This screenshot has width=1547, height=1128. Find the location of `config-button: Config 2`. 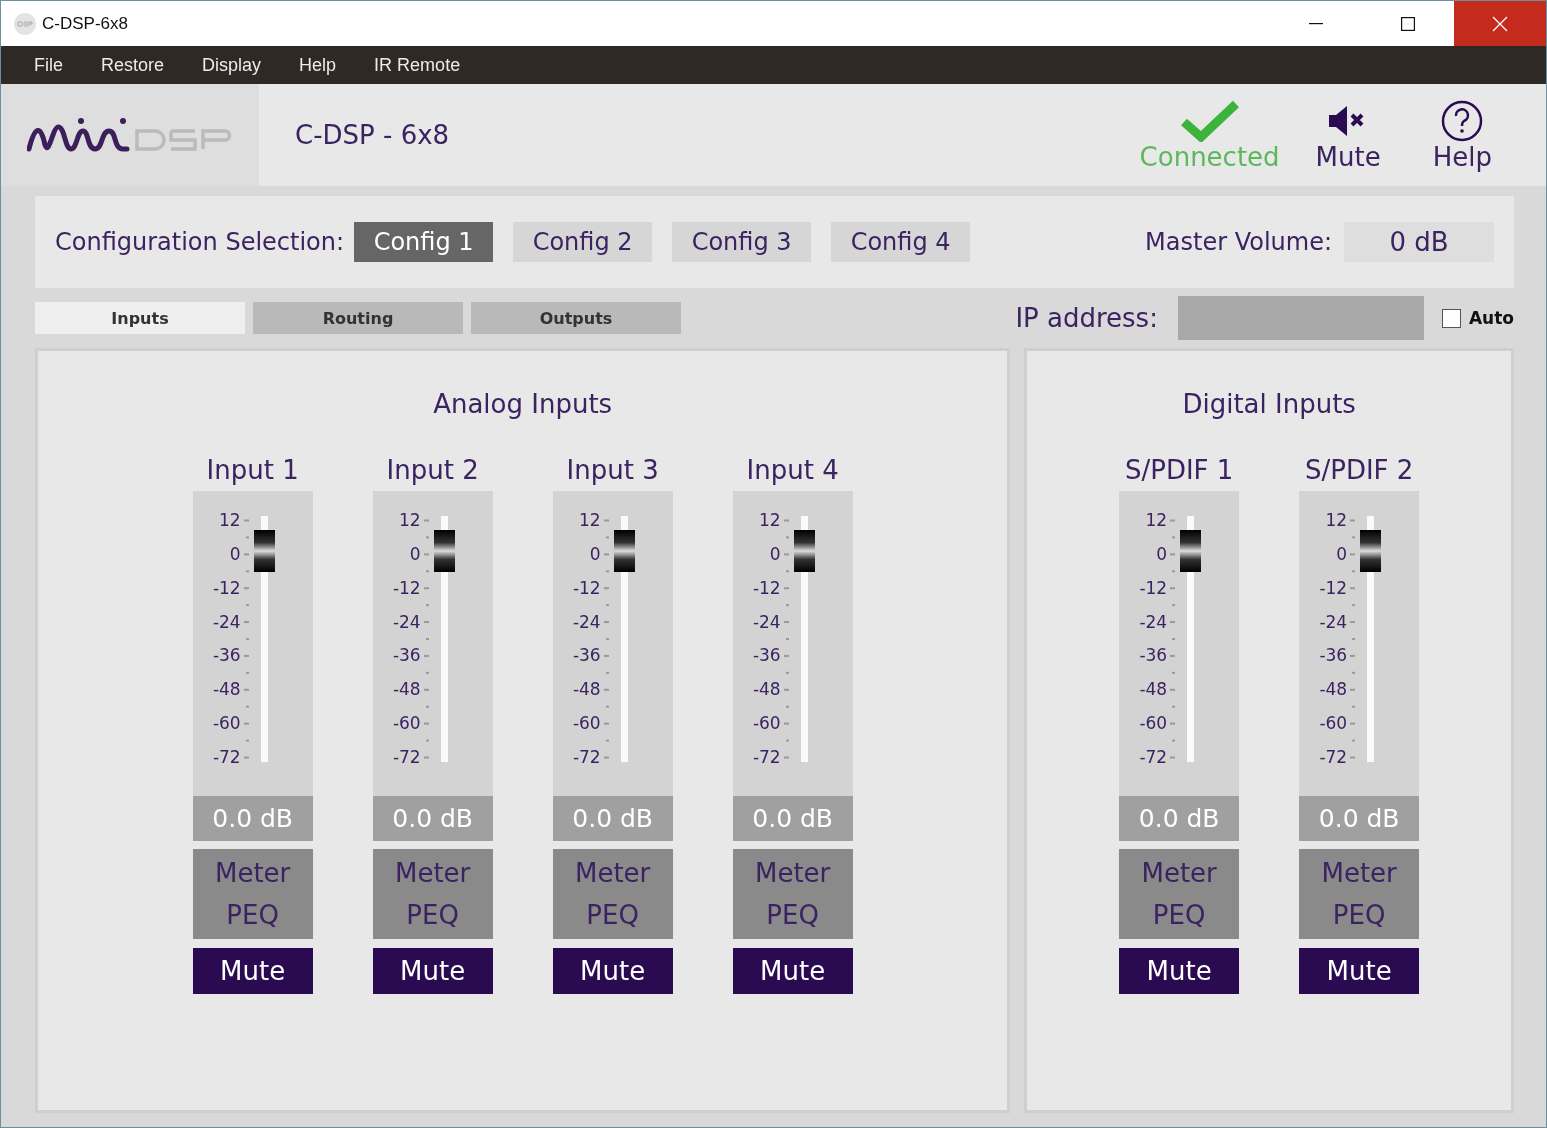

config-button: Config 2 is located at coordinates (583, 242).